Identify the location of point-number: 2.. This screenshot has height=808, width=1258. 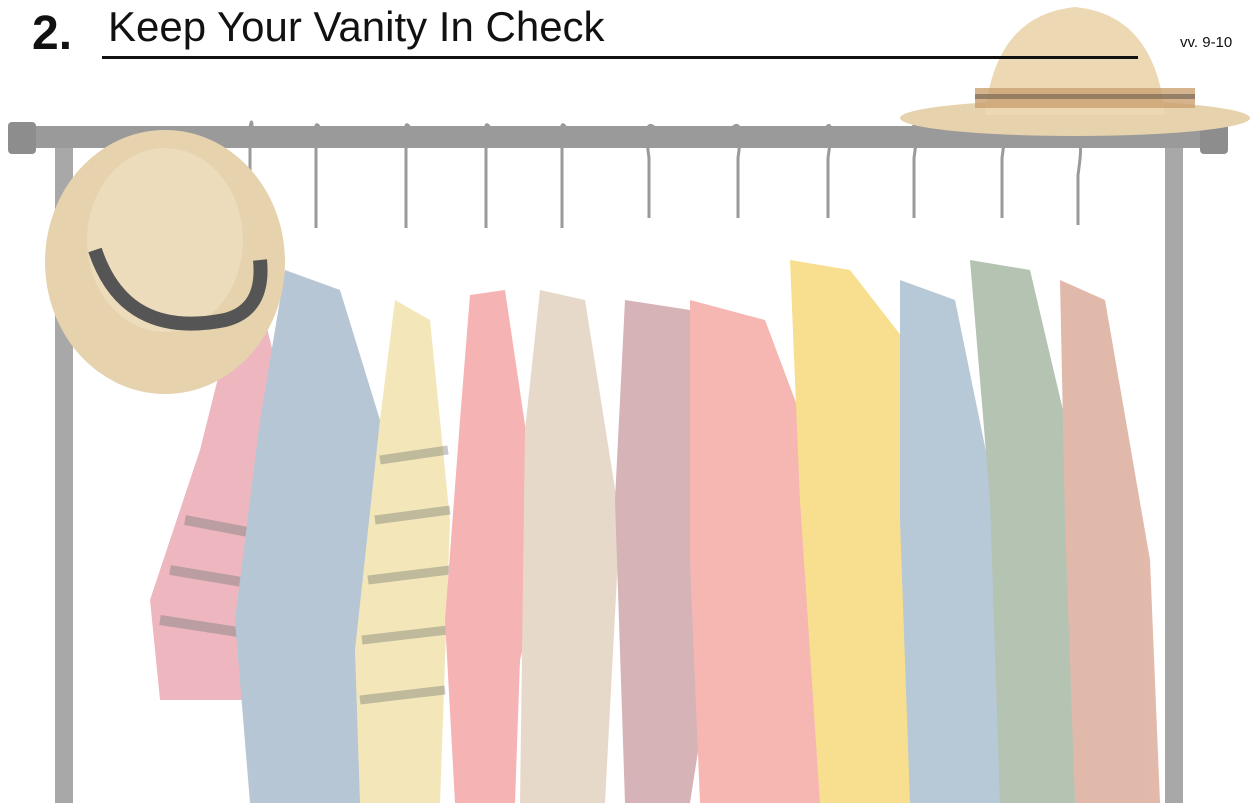
(52, 33).